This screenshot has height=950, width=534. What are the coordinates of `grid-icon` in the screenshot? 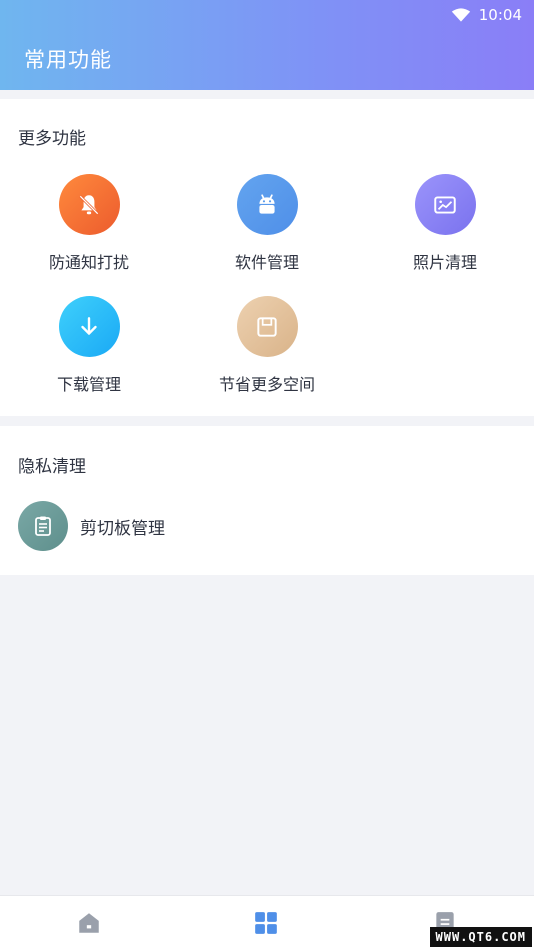 It's located at (266, 923).